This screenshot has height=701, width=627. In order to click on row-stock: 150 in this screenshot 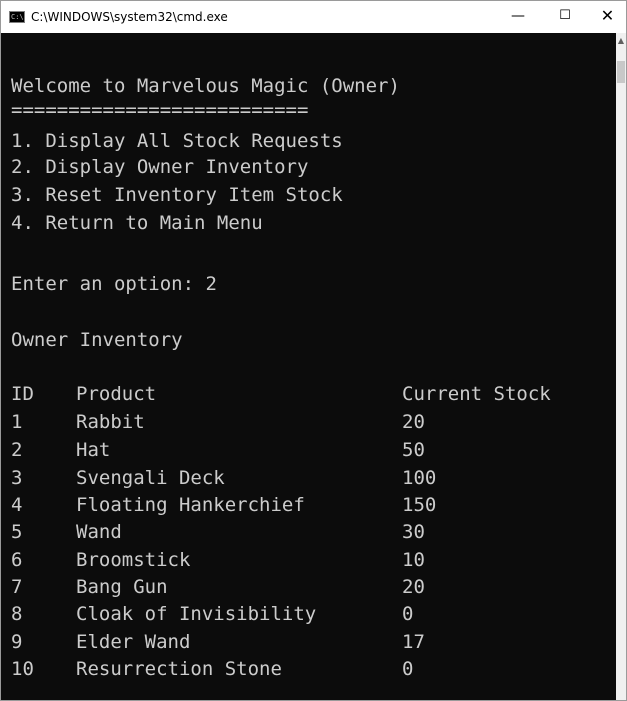, I will do `click(419, 505)`.